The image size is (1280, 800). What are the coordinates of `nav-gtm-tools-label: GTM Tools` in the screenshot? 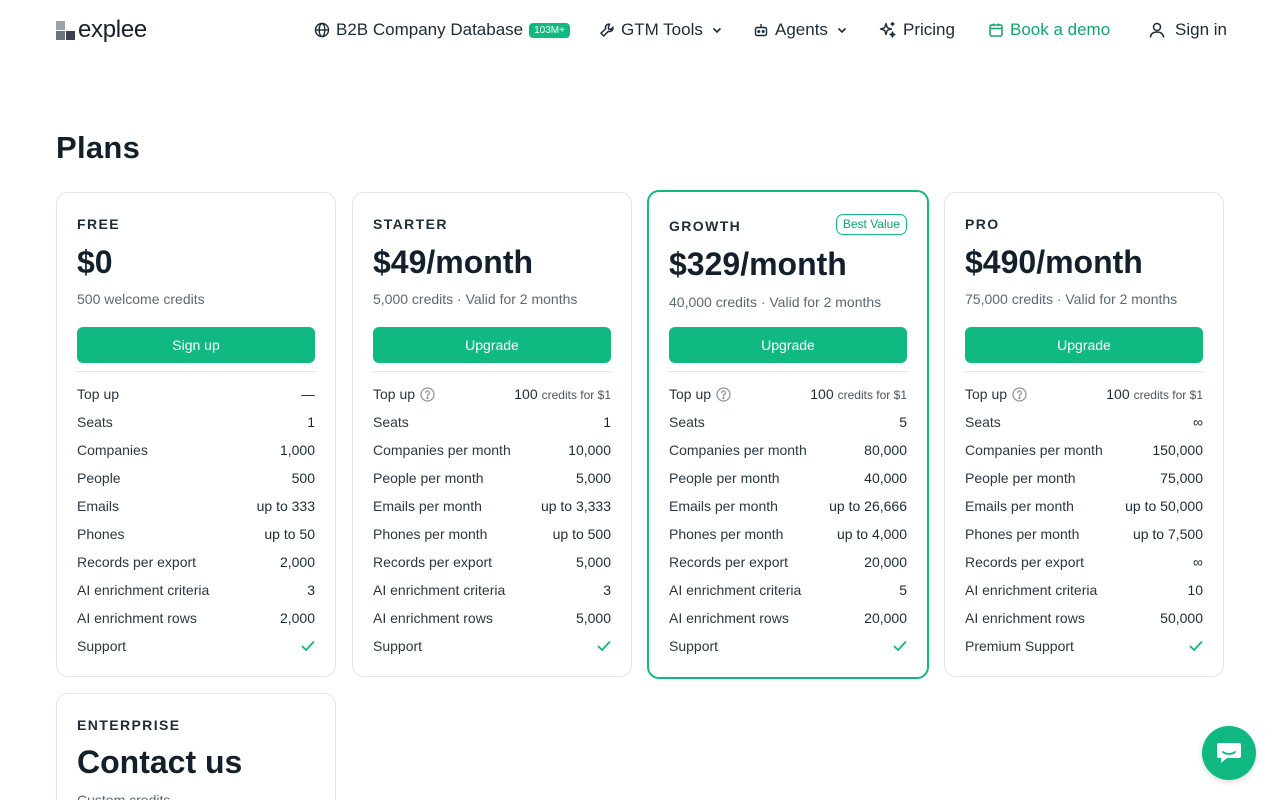 It's located at (662, 29).